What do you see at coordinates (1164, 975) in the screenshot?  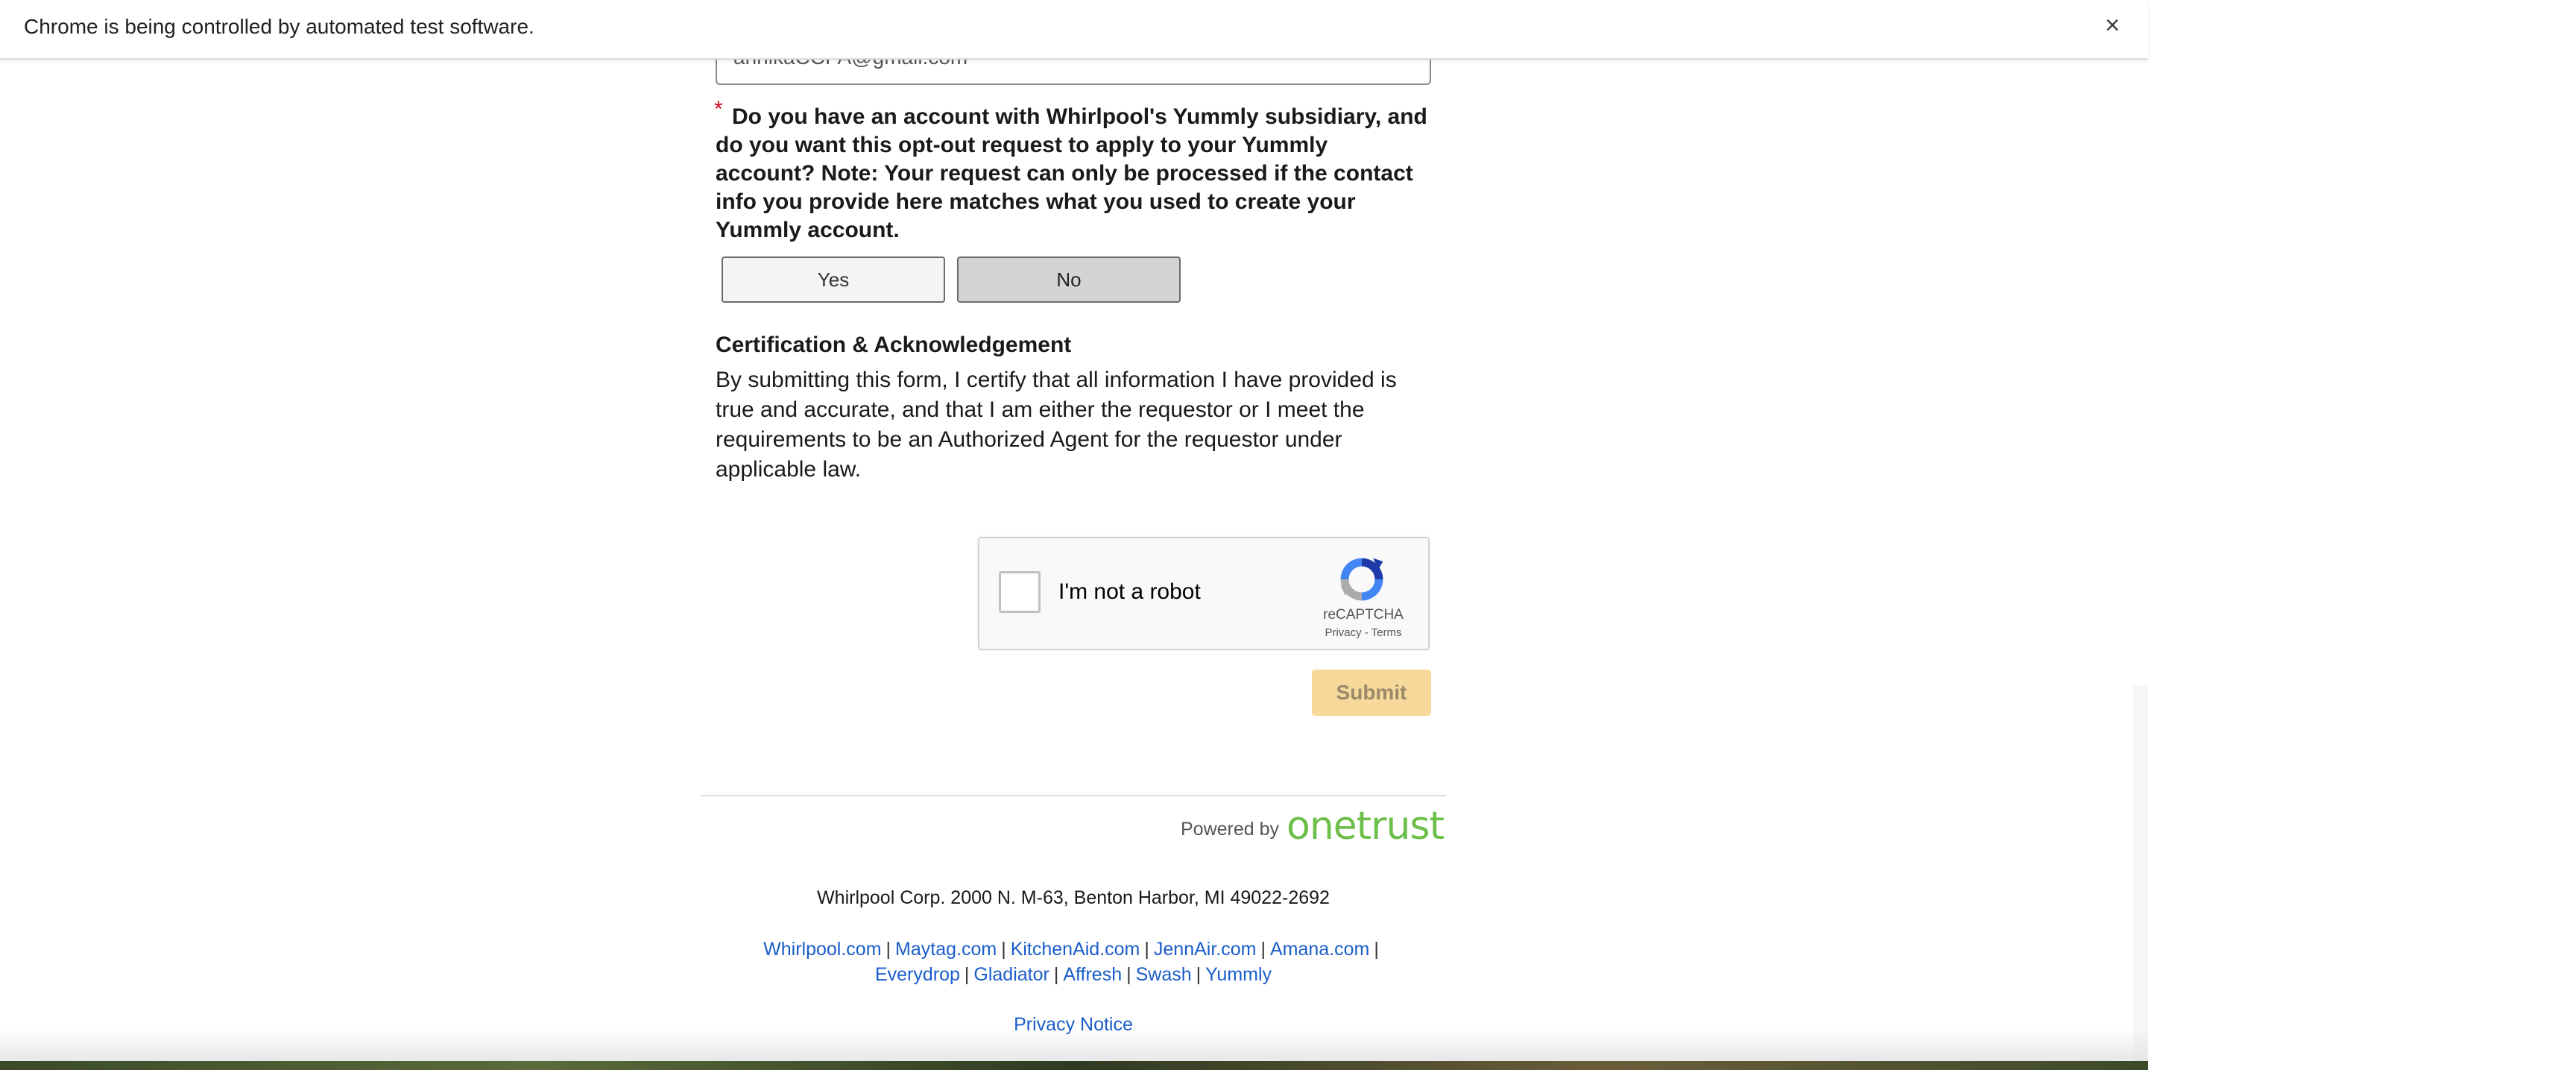 I see `link-swash: Swash` at bounding box center [1164, 975].